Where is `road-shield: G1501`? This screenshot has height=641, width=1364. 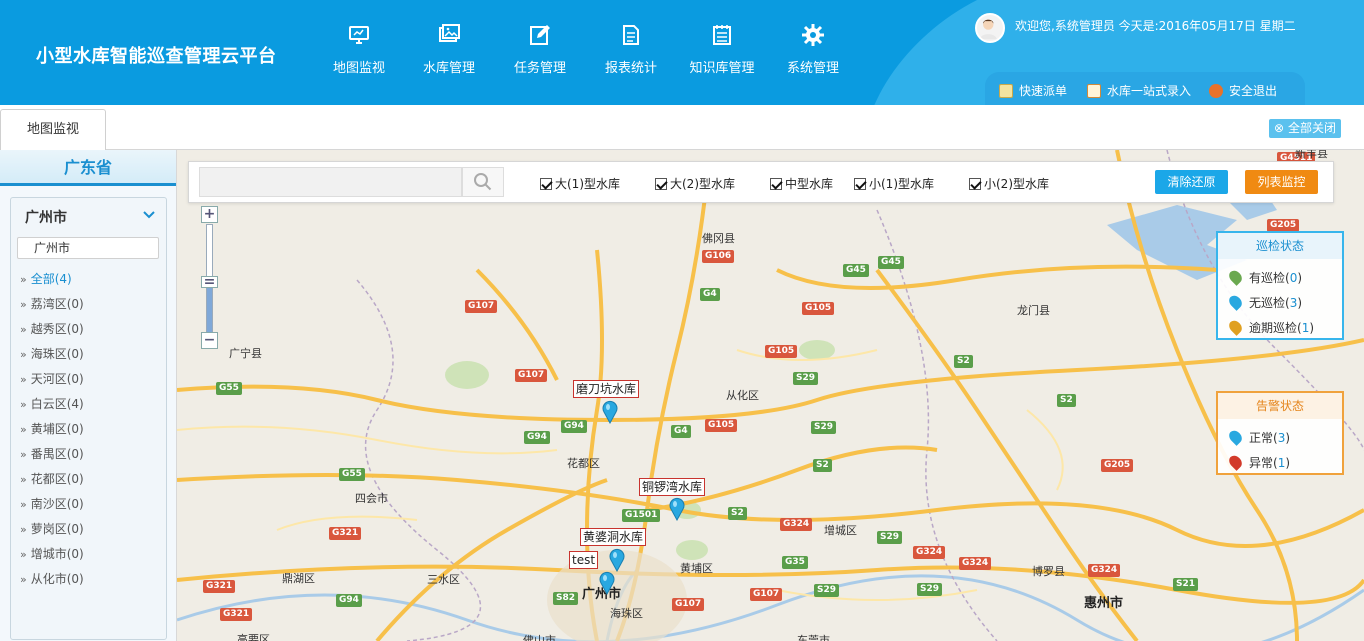 road-shield: G1501 is located at coordinates (641, 515).